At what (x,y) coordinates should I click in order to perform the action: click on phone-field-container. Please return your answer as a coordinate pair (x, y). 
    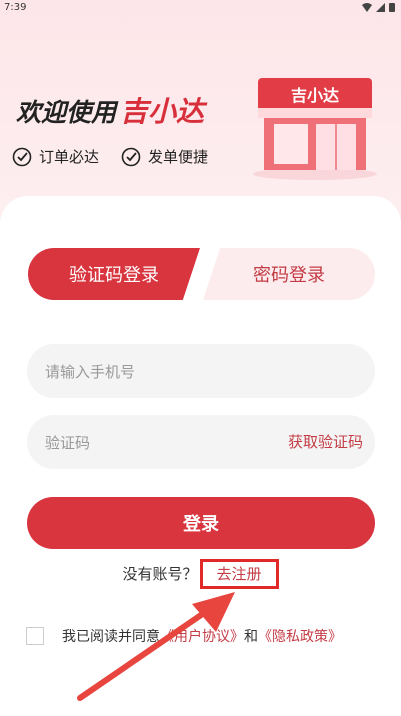
    Looking at the image, I should click on (201, 372).